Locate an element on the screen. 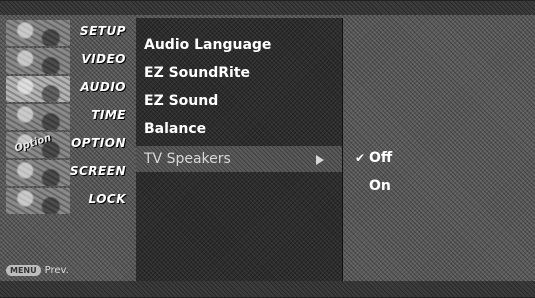  submenu-item-label: EZ SoundRite is located at coordinates (197, 73).